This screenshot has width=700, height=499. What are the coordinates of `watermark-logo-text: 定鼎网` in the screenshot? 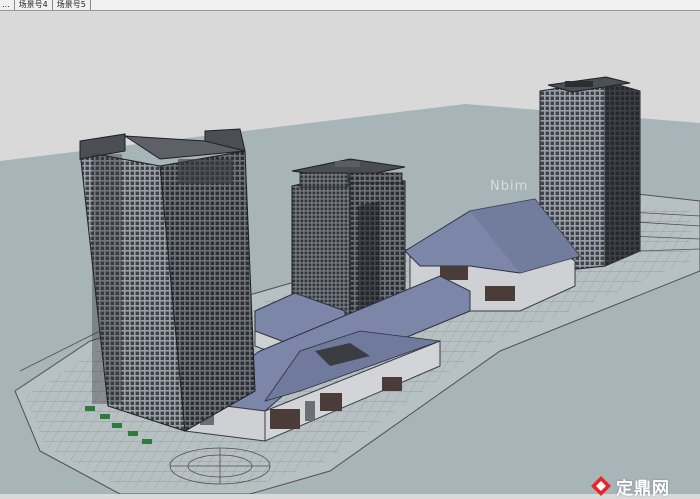 It's located at (643, 488).